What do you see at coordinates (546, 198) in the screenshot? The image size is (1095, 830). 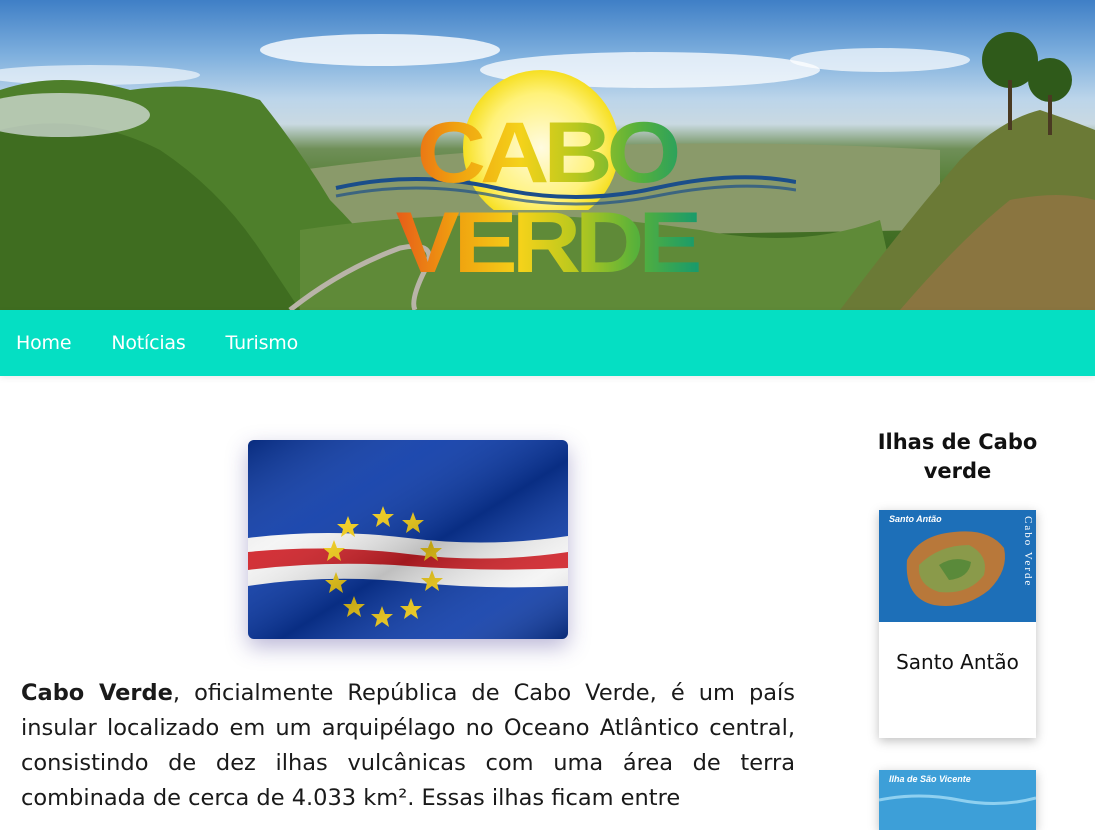 I see `logo-text: CABO VERDE` at bounding box center [546, 198].